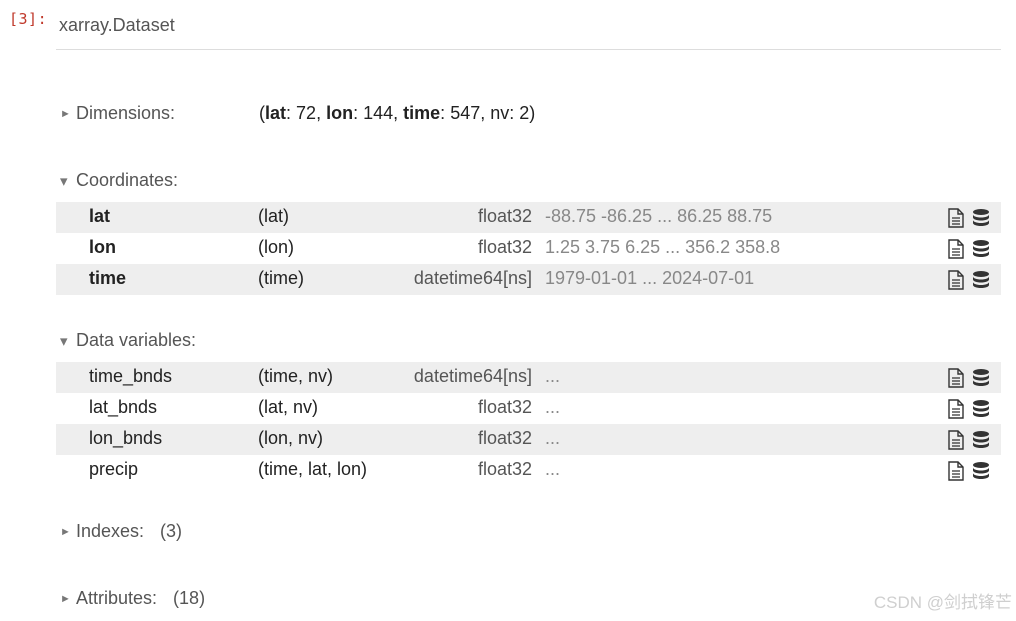  I want to click on dim-name: time, so click(422, 113).